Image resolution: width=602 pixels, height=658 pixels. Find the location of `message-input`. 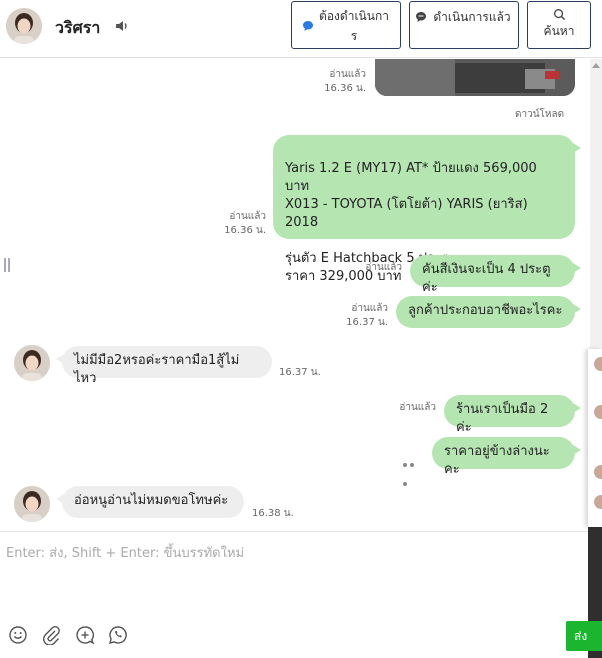

message-input is located at coordinates (291, 577).